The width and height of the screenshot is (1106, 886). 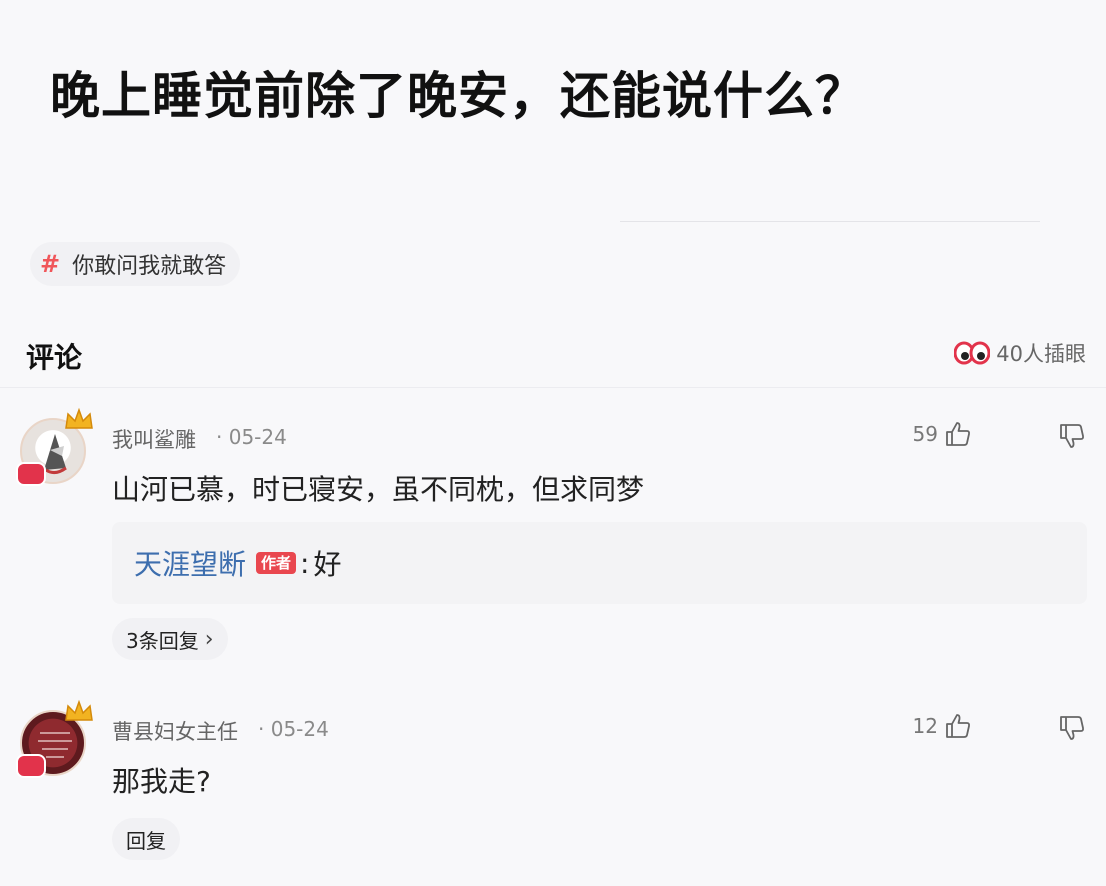 What do you see at coordinates (378, 489) in the screenshot?
I see `comment-text: 山河已慕，时已寝安，虽不同枕，但求同梦` at bounding box center [378, 489].